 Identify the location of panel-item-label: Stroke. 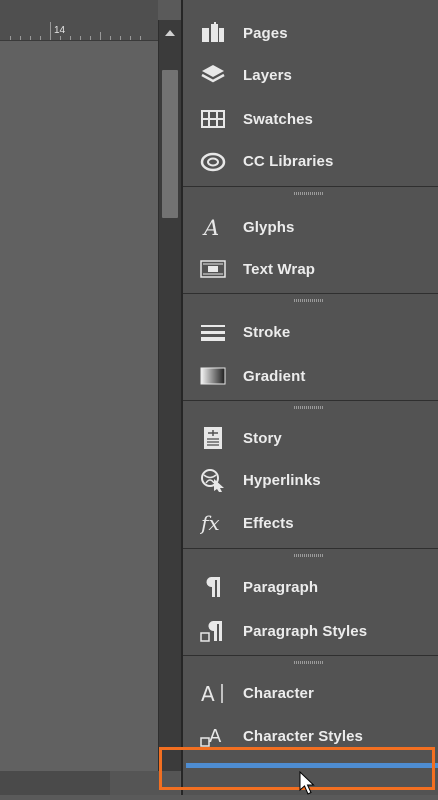
(267, 332).